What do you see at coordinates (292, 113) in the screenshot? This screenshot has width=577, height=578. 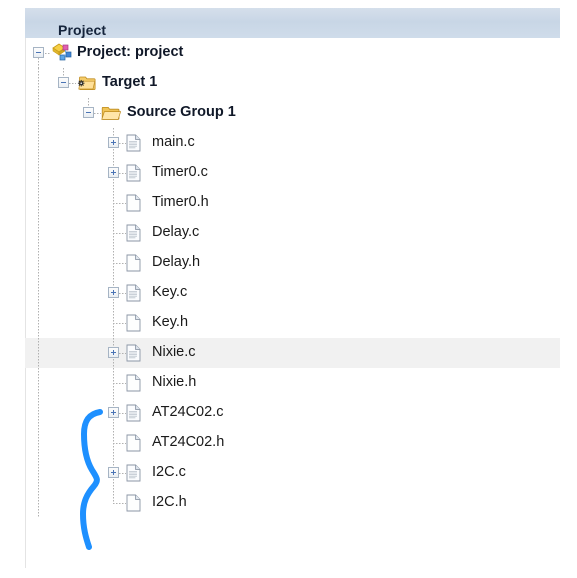 I see `tree-row: Source Group 1` at bounding box center [292, 113].